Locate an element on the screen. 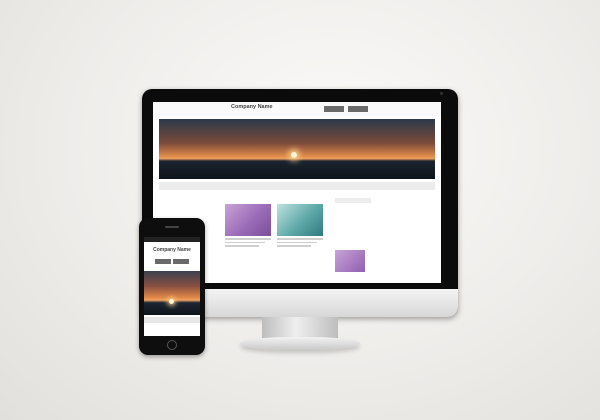 The height and width of the screenshot is (420, 600). hero-image-sunset is located at coordinates (297, 149).